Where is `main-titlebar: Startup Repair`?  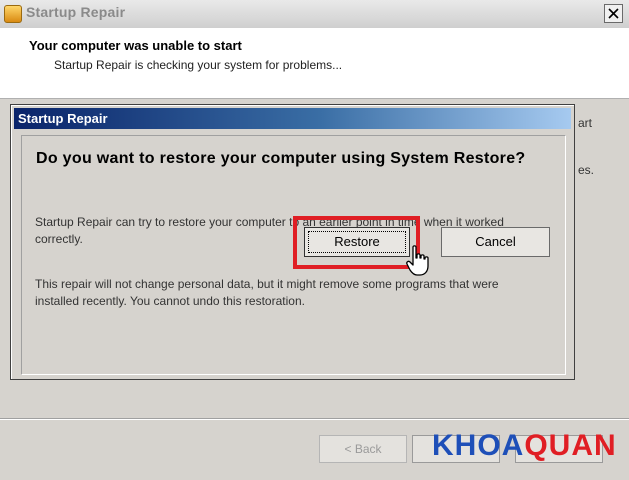 main-titlebar: Startup Repair is located at coordinates (314, 14).